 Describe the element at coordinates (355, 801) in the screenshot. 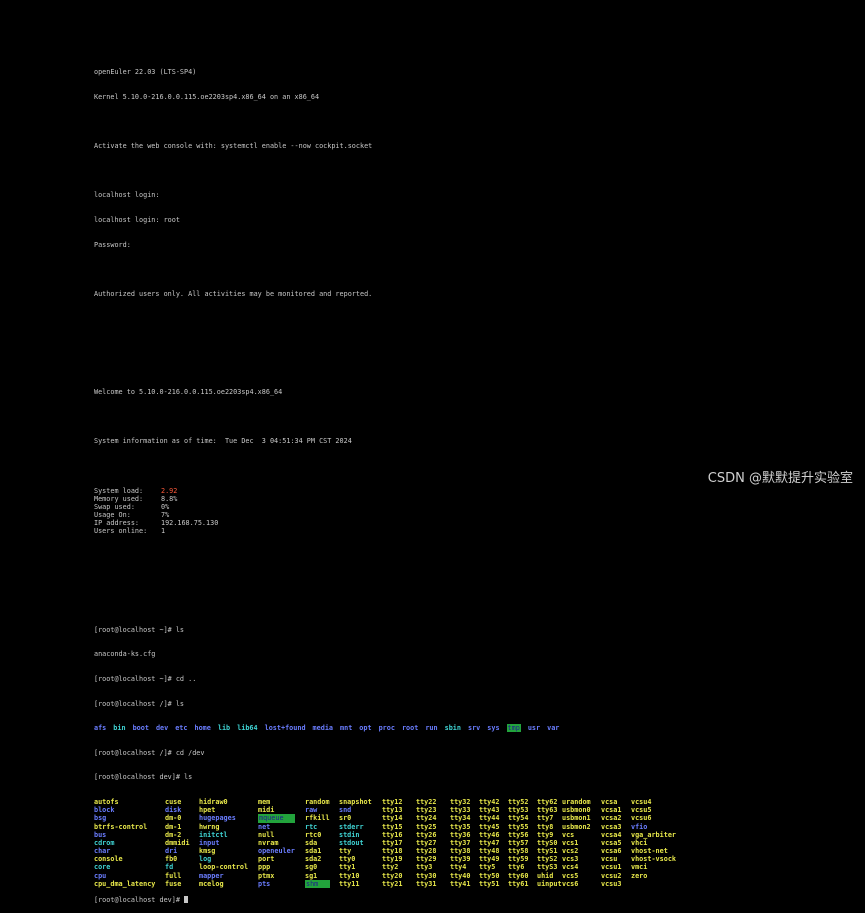

I see `dev-entry: snapshot` at that location.